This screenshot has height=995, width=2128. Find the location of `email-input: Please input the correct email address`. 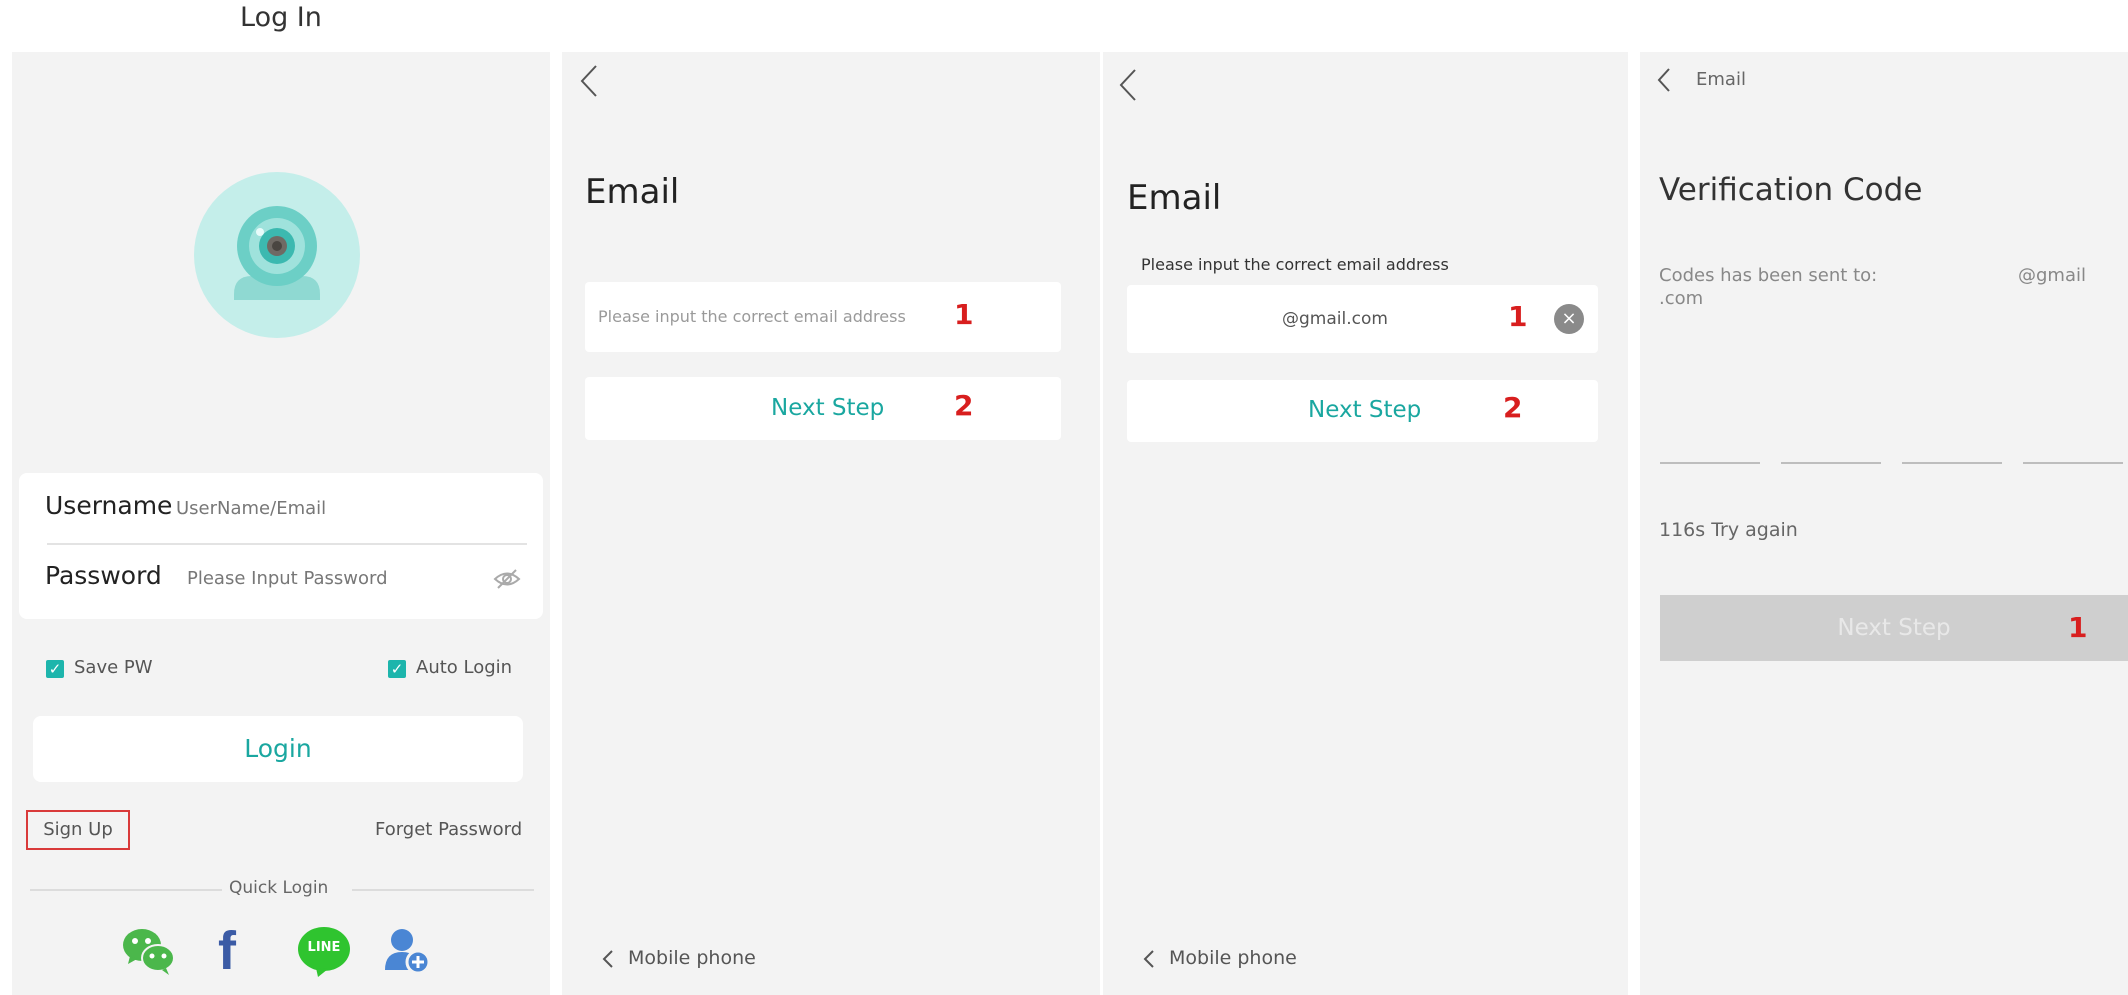

email-input: Please input the correct email address is located at coordinates (752, 316).